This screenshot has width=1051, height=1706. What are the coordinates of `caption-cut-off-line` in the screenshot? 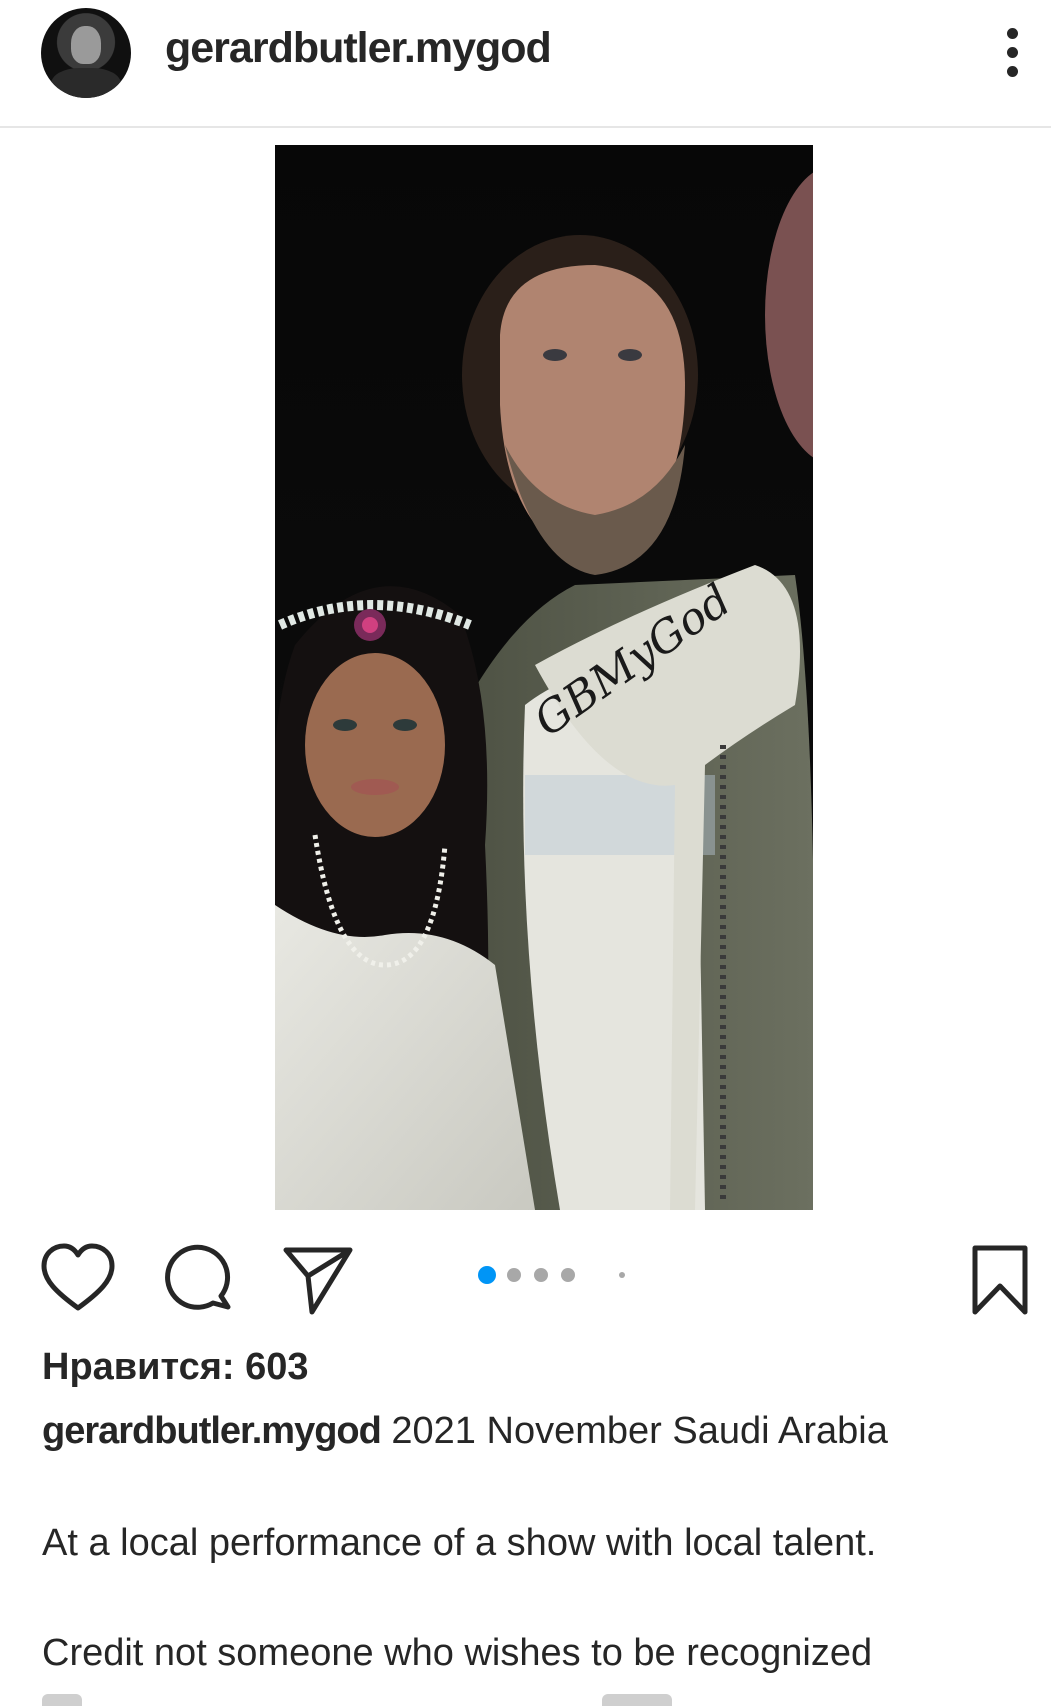 It's located at (362, 1698).